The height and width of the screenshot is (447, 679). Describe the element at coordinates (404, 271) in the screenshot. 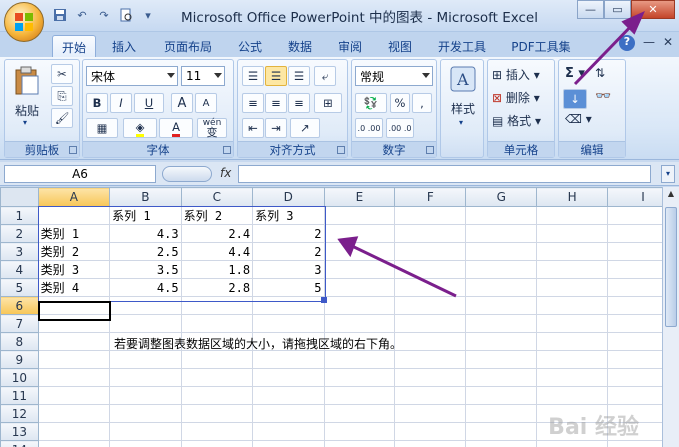

I see `arrow-to-range-line` at that location.